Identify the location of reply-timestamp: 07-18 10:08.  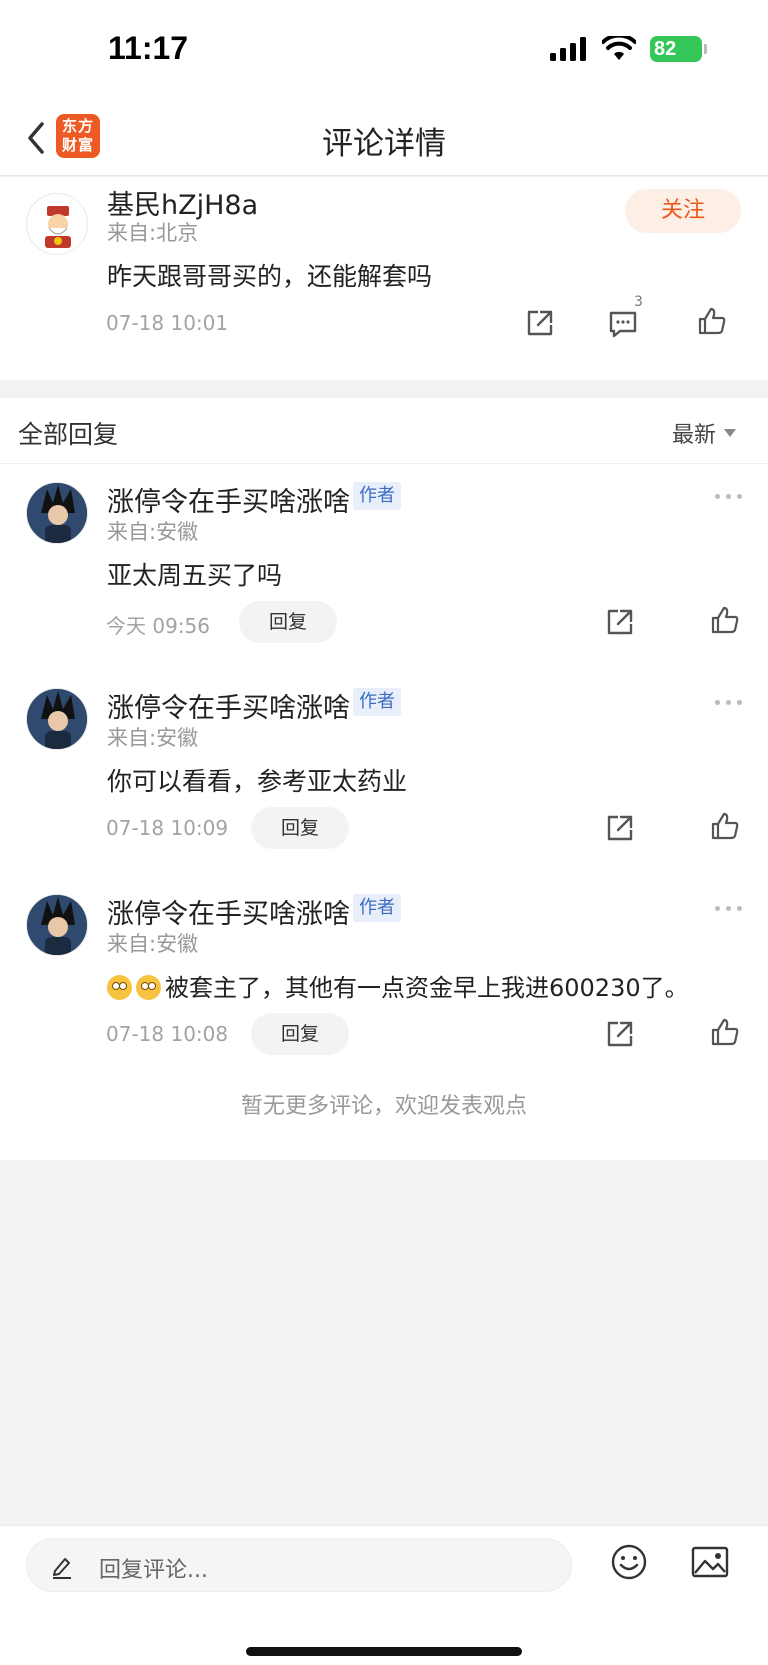
(167, 1034).